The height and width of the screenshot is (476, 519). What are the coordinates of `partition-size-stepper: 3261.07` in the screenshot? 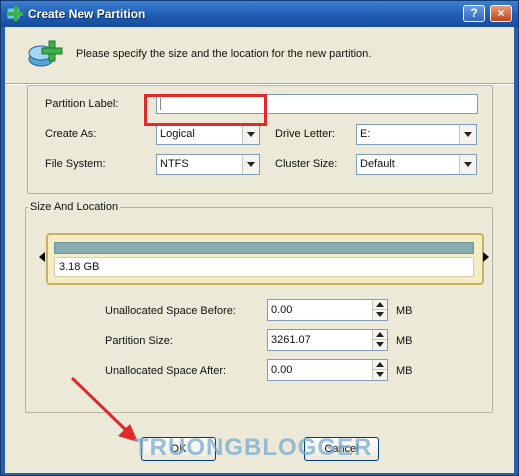 It's located at (327, 340).